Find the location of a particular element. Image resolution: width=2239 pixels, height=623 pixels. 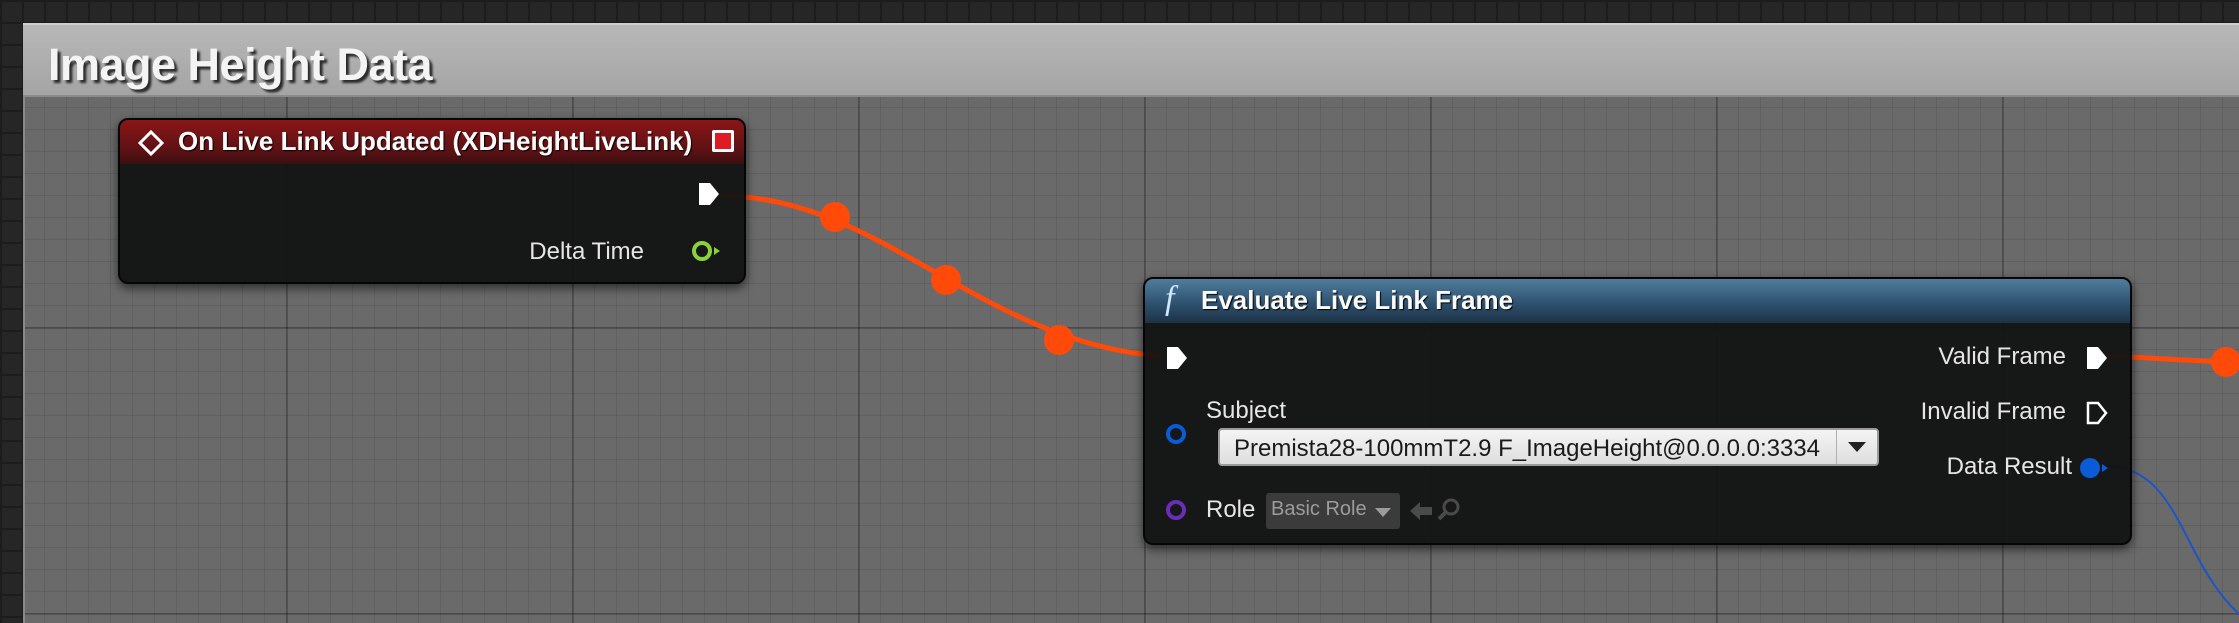

dropdown-button is located at coordinates (1856, 447).